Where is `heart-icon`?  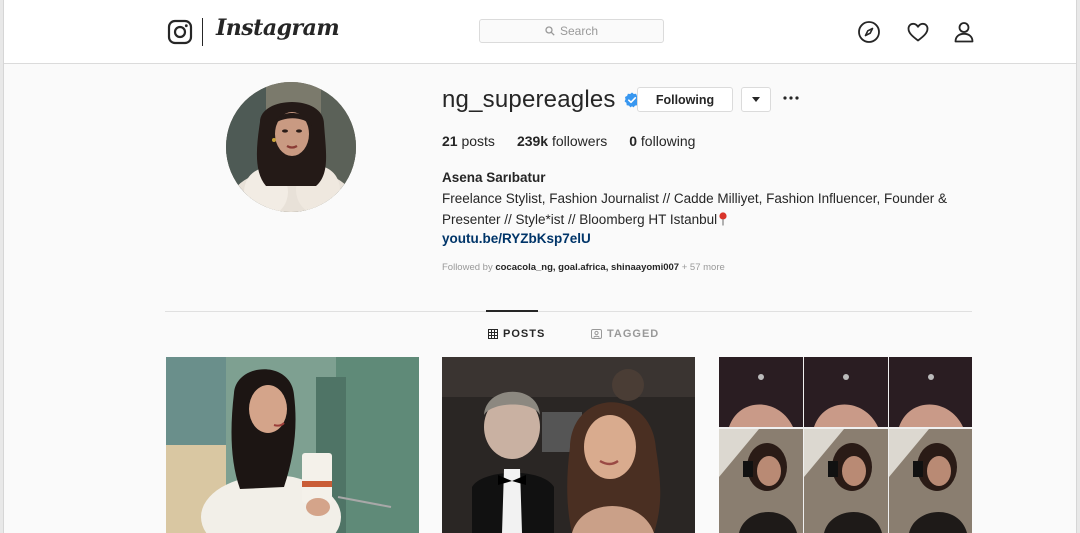 heart-icon is located at coordinates (918, 32).